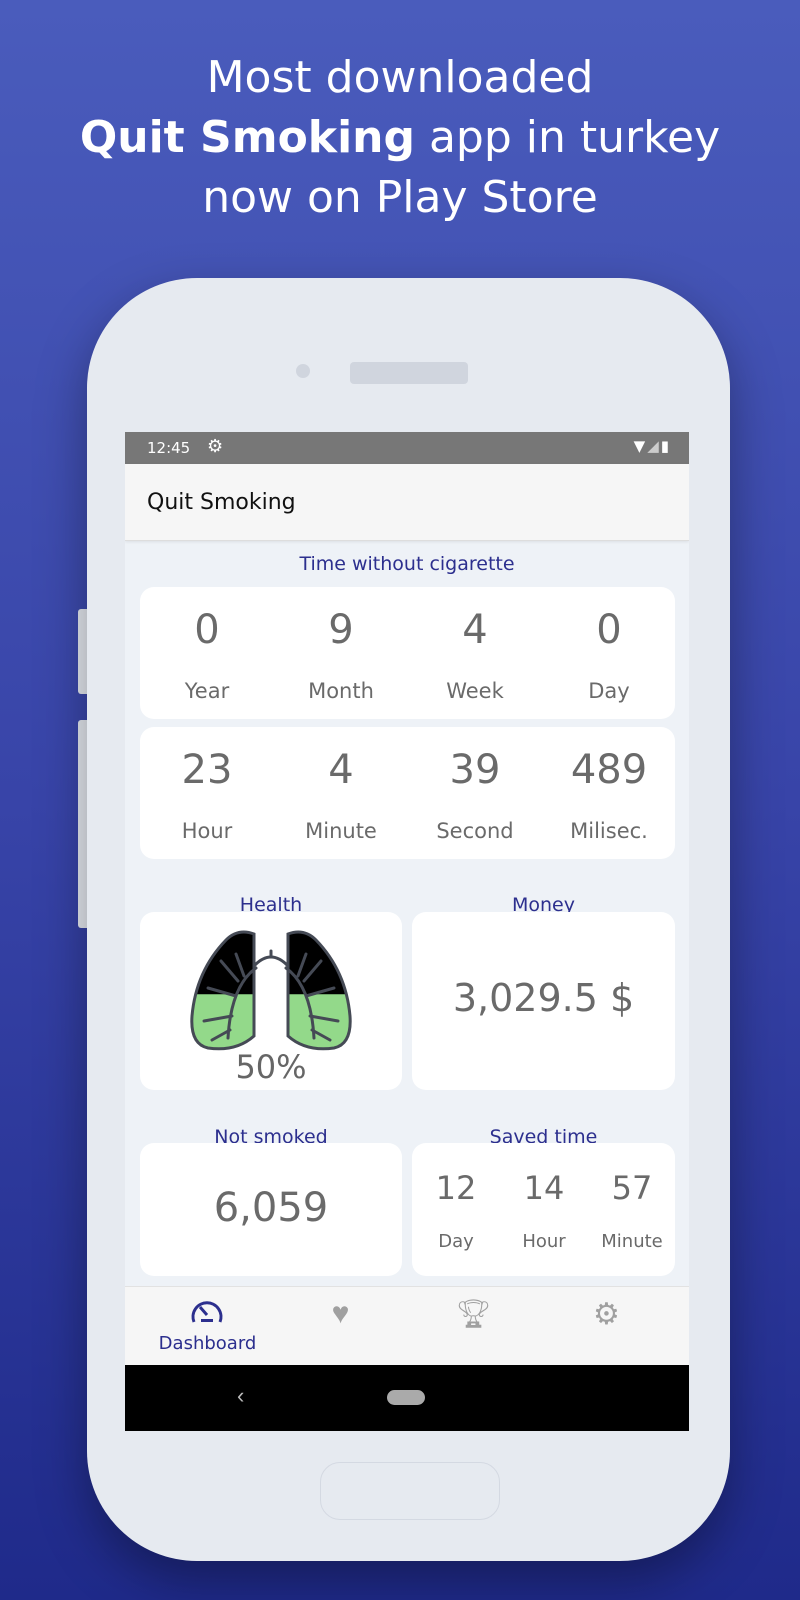 The width and height of the screenshot is (800, 1600). What do you see at coordinates (247, 137) in the screenshot?
I see `promo-app-name: Quit Smoking` at bounding box center [247, 137].